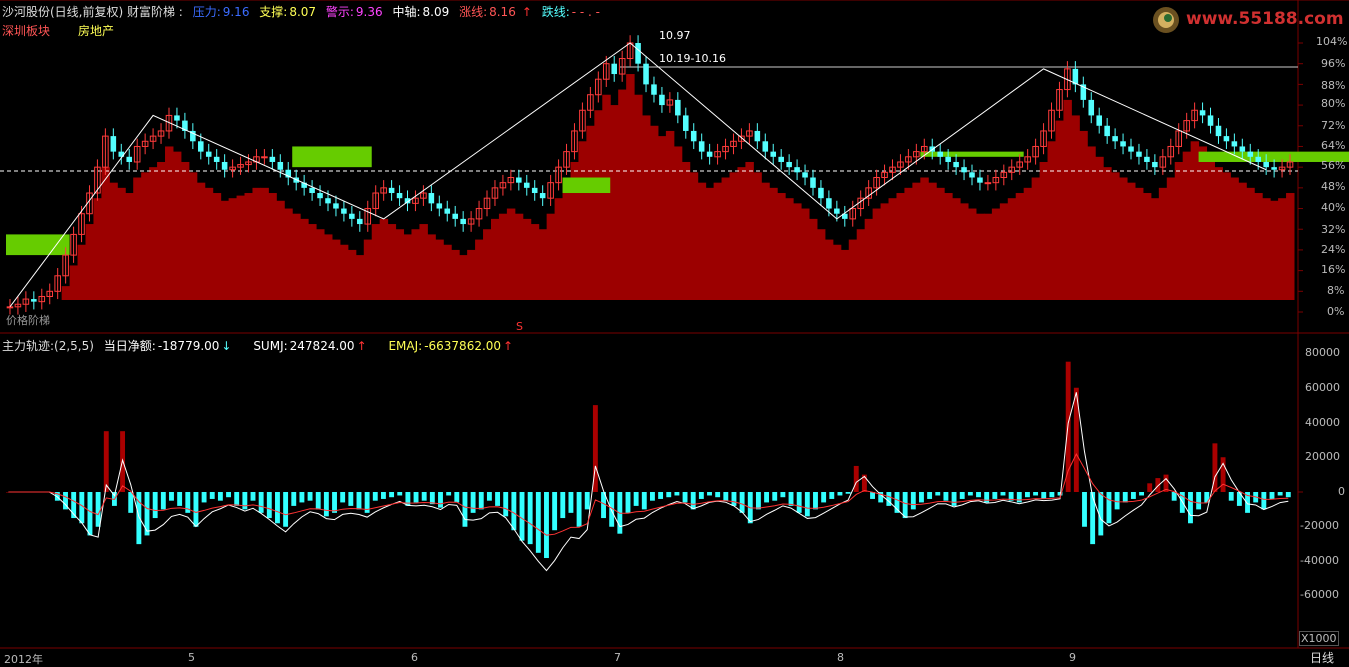 The image size is (1349, 667). I want to click on emaj-label: EMAJ:, so click(405, 346).